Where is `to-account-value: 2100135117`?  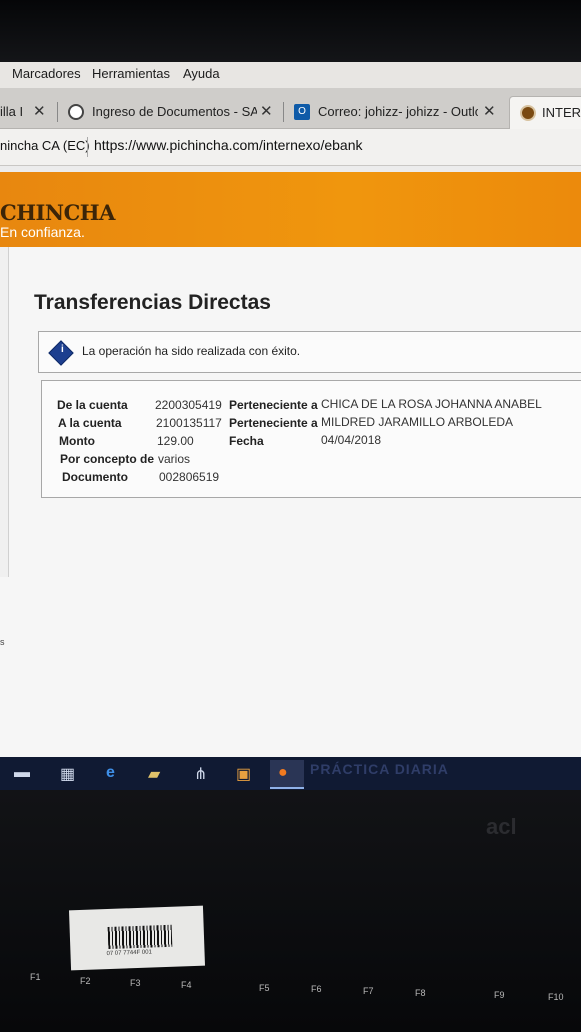
to-account-value: 2100135117 is located at coordinates (189, 423).